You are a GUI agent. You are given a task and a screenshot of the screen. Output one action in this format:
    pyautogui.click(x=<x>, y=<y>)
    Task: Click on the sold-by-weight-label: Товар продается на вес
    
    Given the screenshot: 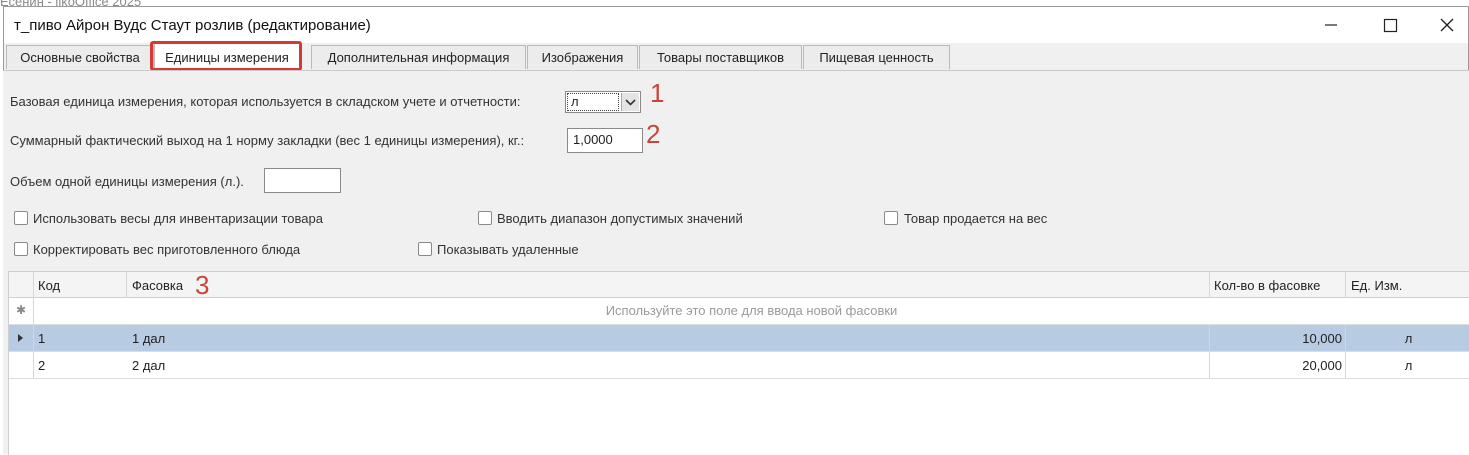 What is the action you would take?
    pyautogui.click(x=976, y=218)
    